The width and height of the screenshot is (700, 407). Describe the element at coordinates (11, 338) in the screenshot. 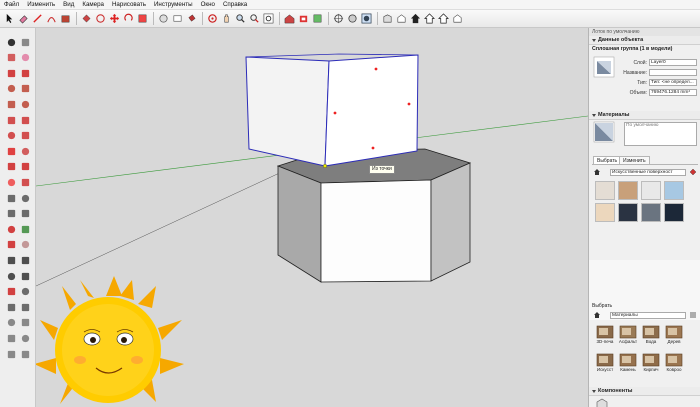

I see `tool-c-icon` at that location.